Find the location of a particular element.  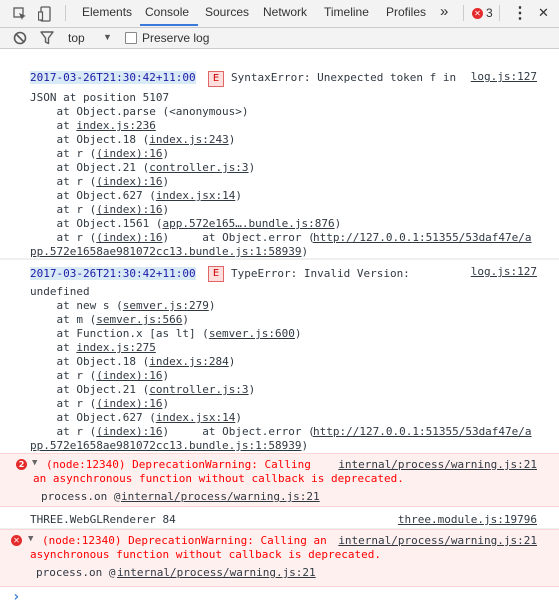

stack-frame: at index.js:236 is located at coordinates (92, 125).